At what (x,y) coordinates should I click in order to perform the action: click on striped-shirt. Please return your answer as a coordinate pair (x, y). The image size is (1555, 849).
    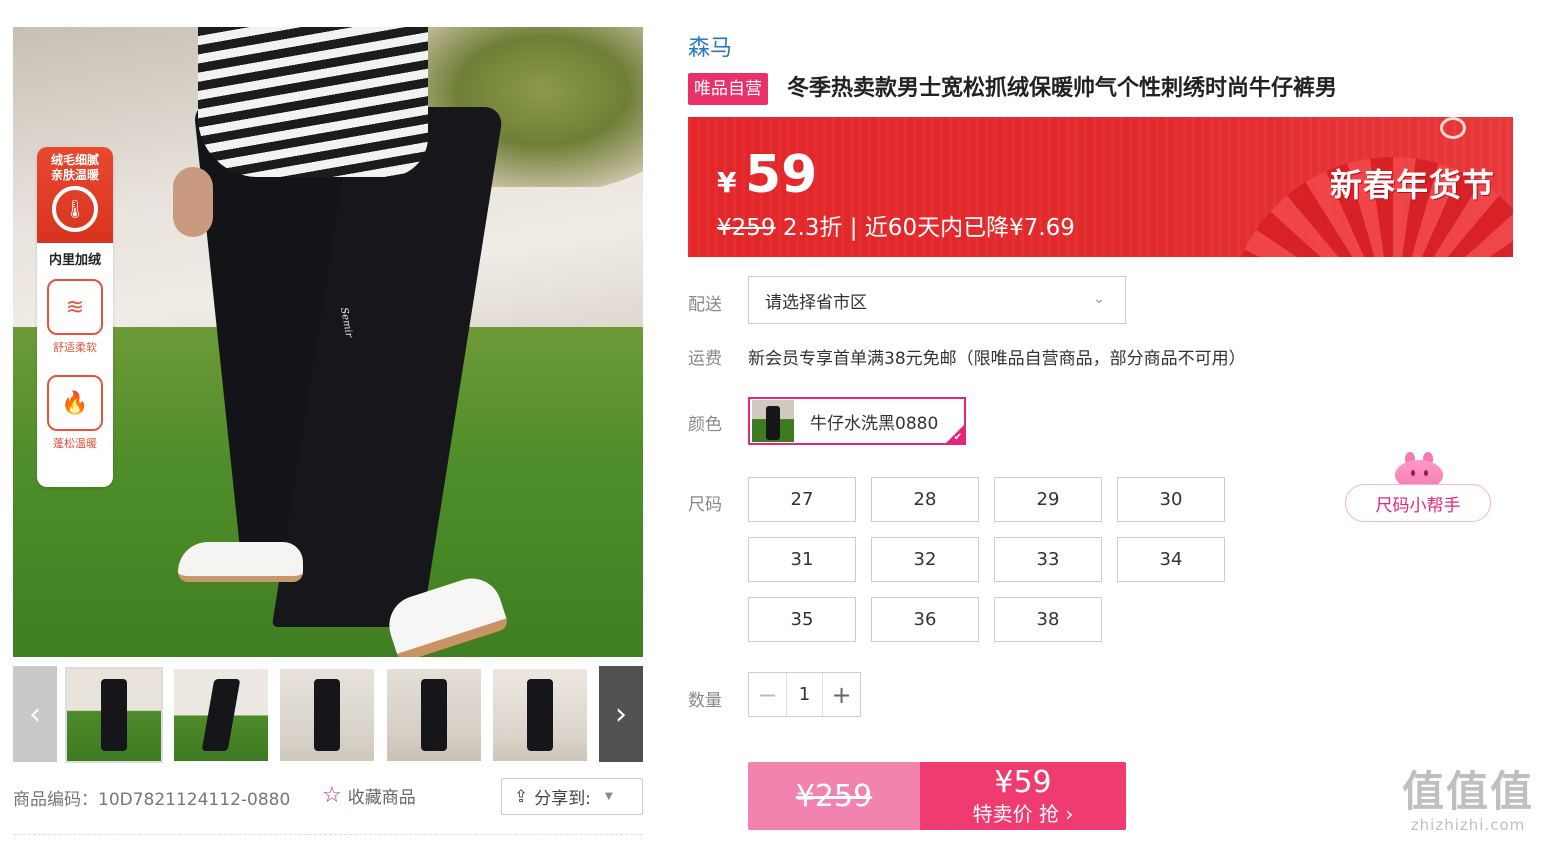
    Looking at the image, I should click on (313, 102).